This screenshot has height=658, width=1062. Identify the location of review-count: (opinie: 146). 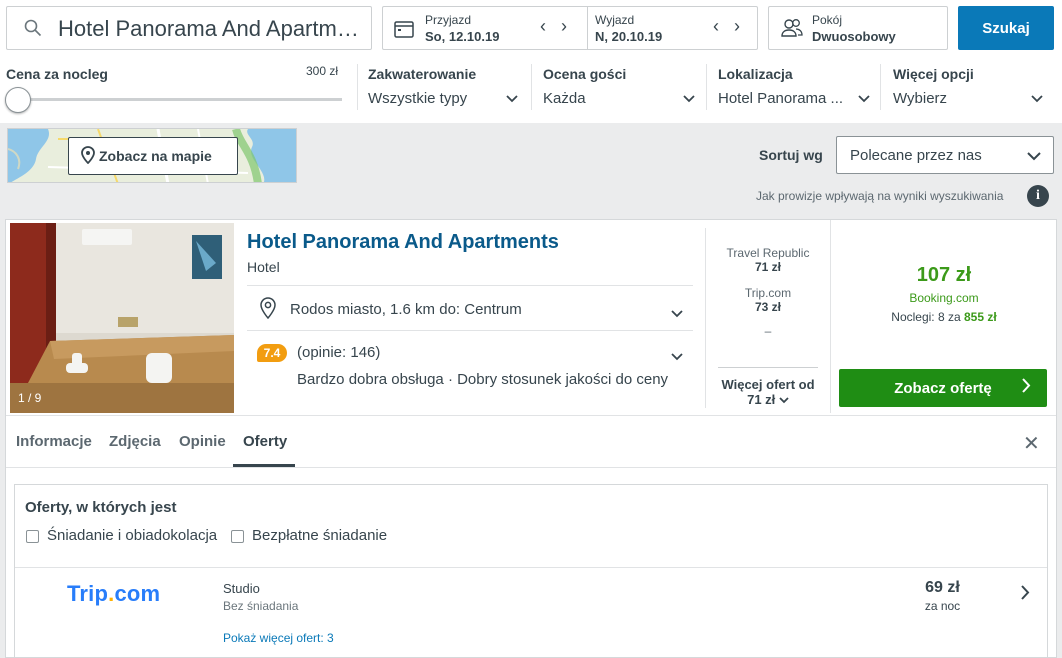
(338, 352).